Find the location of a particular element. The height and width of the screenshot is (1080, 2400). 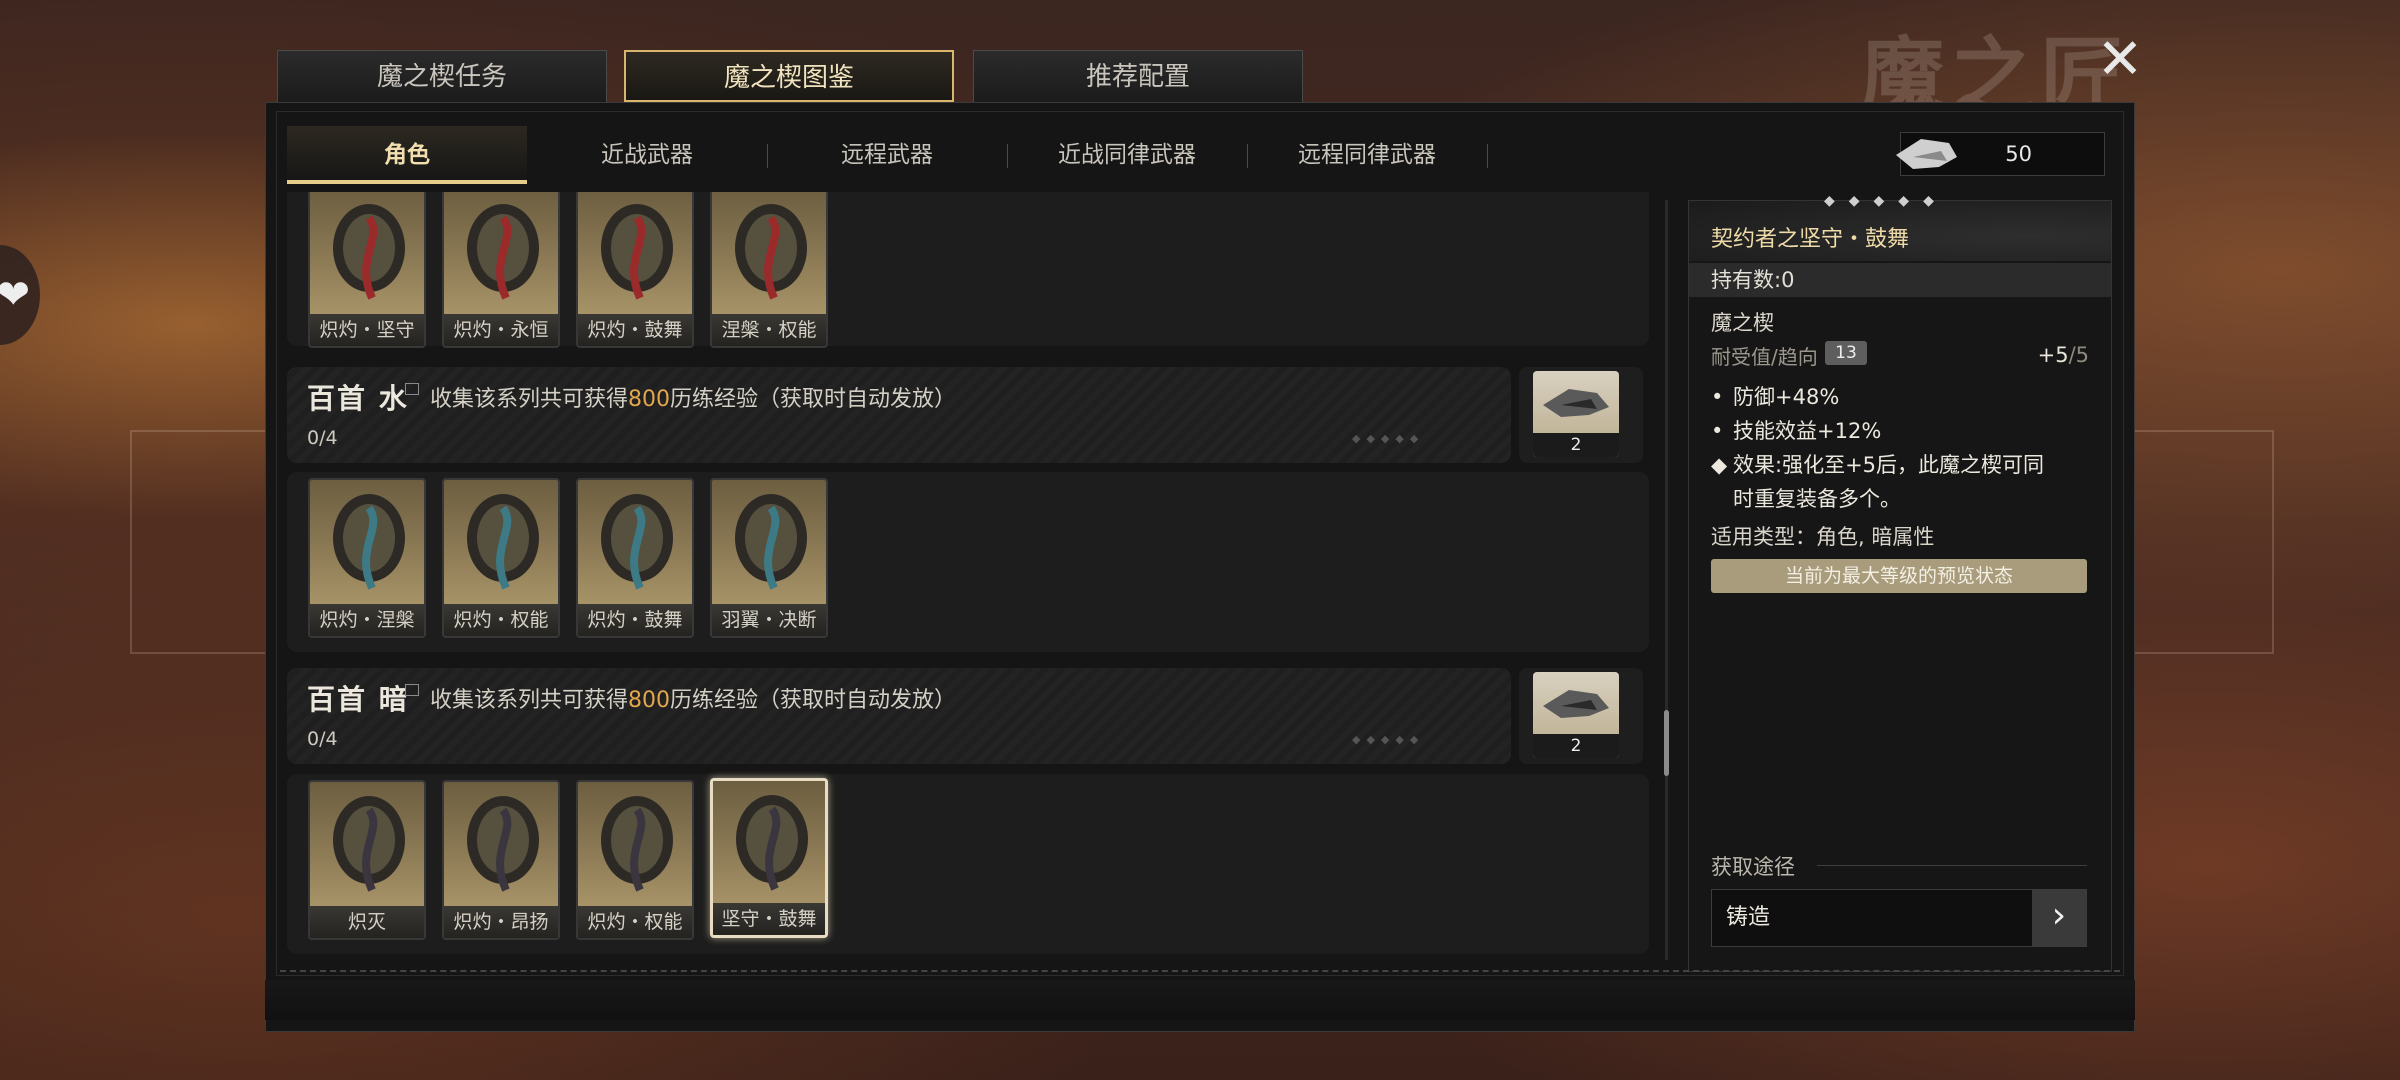

owned-count: 持有数:0 is located at coordinates (1753, 280).